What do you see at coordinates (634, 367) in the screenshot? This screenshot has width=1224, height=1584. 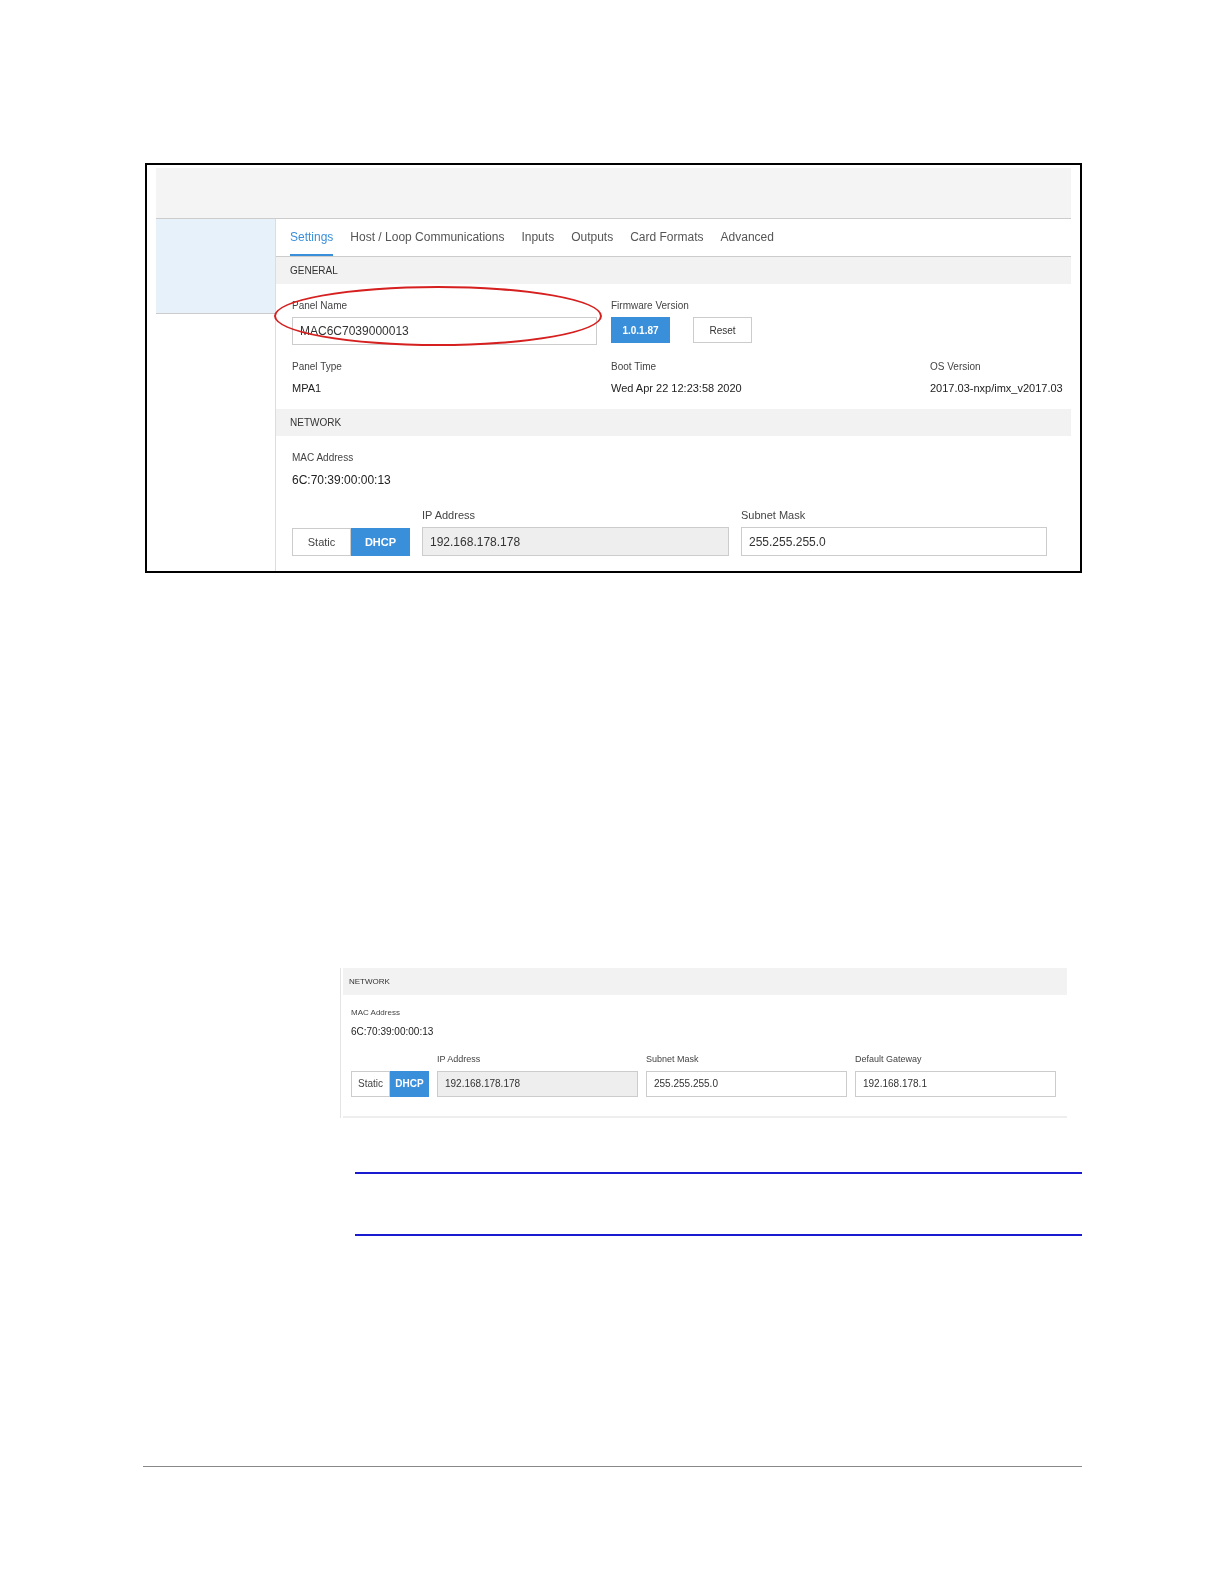 I see `info-label: Boot Time` at bounding box center [634, 367].